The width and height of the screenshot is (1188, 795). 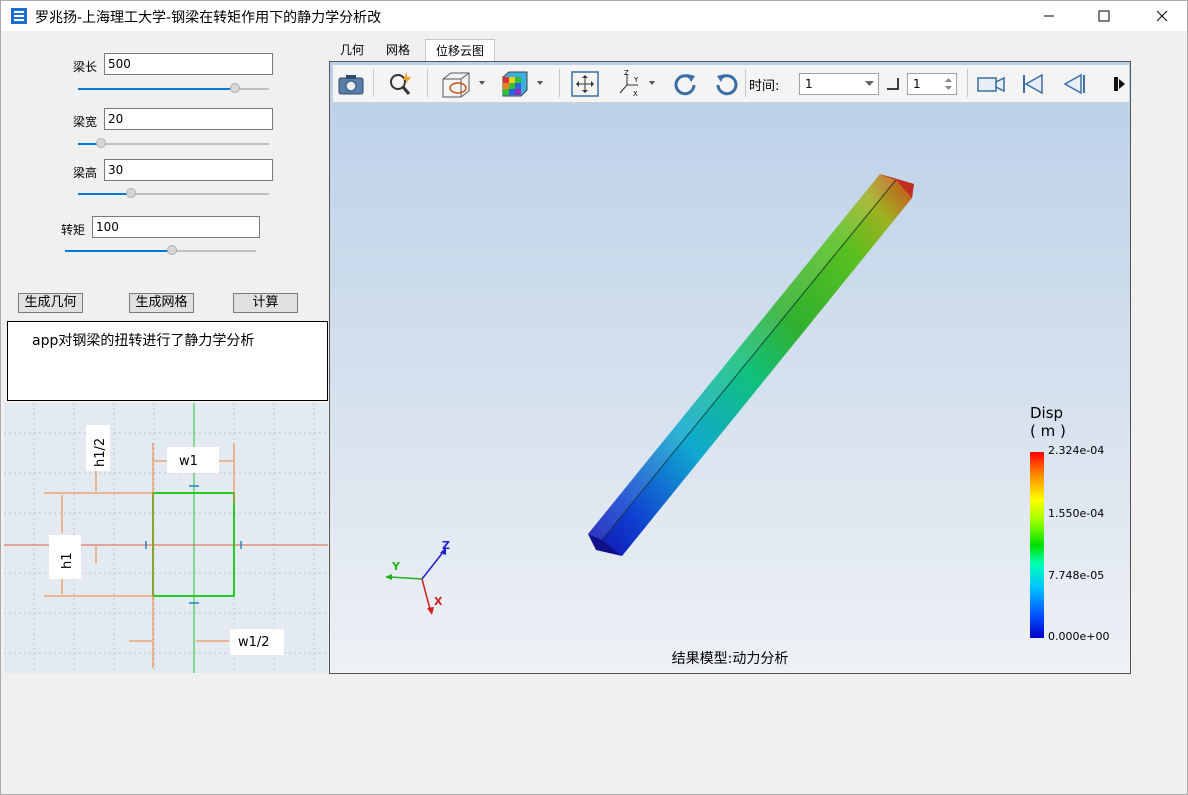 I want to click on section-diagram-svg: h1/2 w1 h1 w1/2, so click(x=166, y=538).